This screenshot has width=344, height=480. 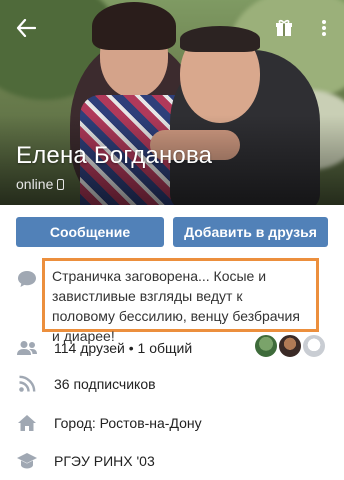 I want to click on top-toolbar, so click(x=172, y=28).